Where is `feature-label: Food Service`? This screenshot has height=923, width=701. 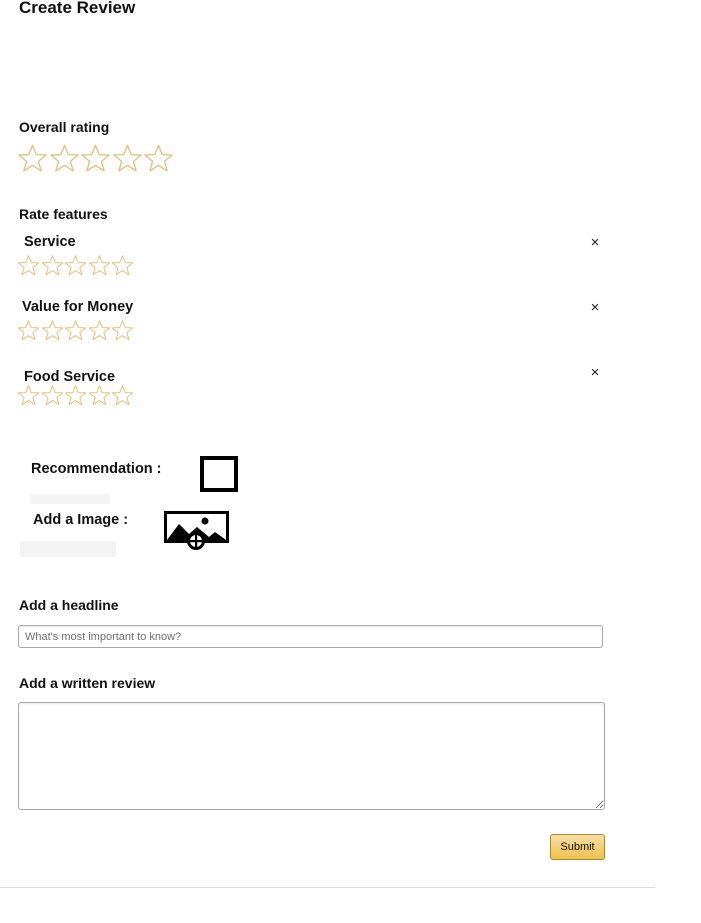 feature-label: Food Service is located at coordinates (70, 377).